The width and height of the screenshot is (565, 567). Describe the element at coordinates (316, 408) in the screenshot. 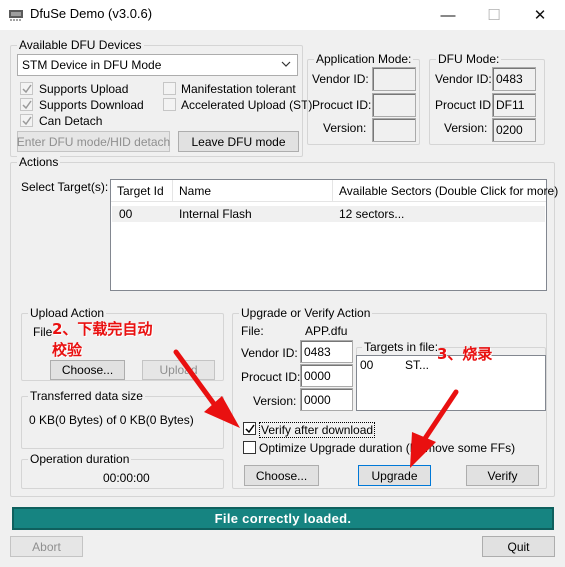

I see `annotation-arrows` at that location.